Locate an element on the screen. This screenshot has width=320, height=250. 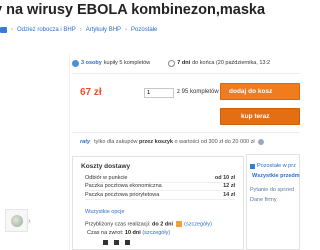
shipping-option-price: od 10 zł is located at coordinates (224, 177).